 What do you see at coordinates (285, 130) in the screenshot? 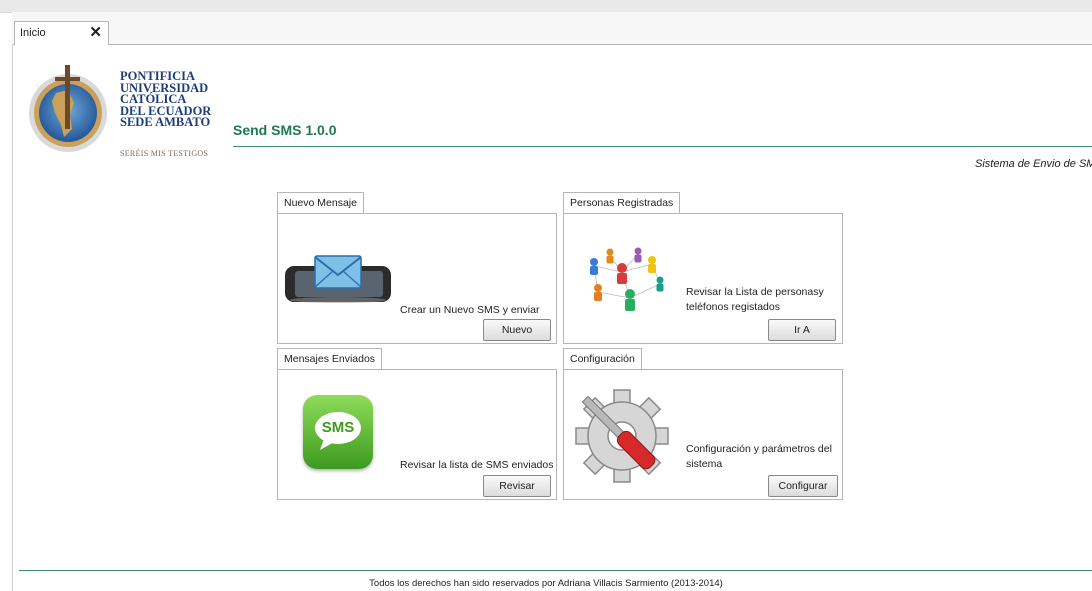
I see `app-title: Send SMS 1.0.0` at bounding box center [285, 130].